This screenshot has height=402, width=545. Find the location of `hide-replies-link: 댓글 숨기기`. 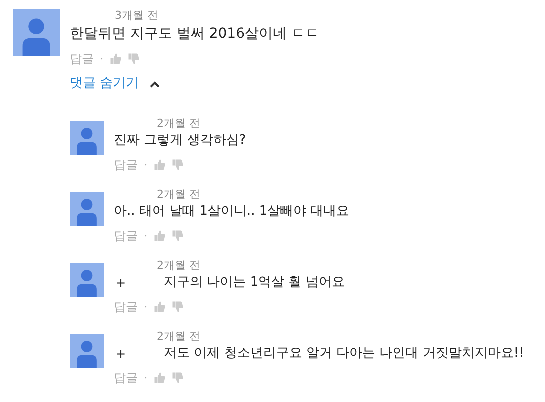

hide-replies-link: 댓글 숨기기 is located at coordinates (105, 84).